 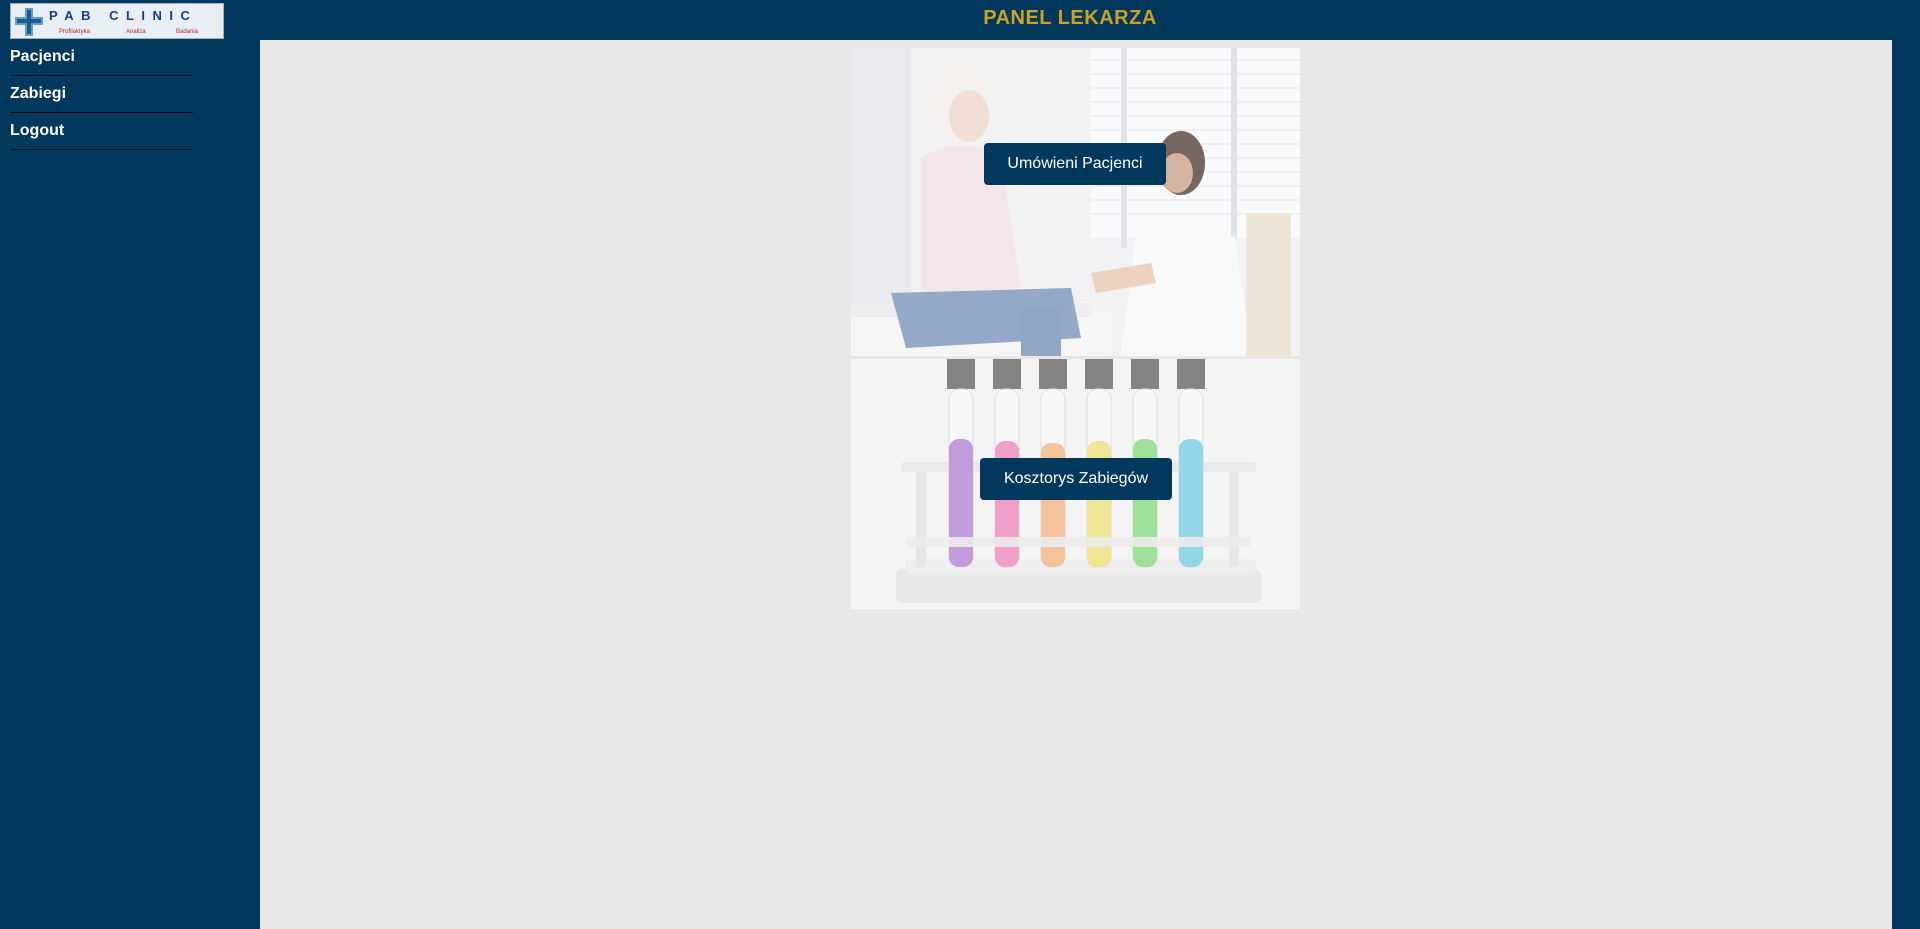 I want to click on procedure-costs-button: Kosztorys Zabiegów, so click(x=1076, y=479).